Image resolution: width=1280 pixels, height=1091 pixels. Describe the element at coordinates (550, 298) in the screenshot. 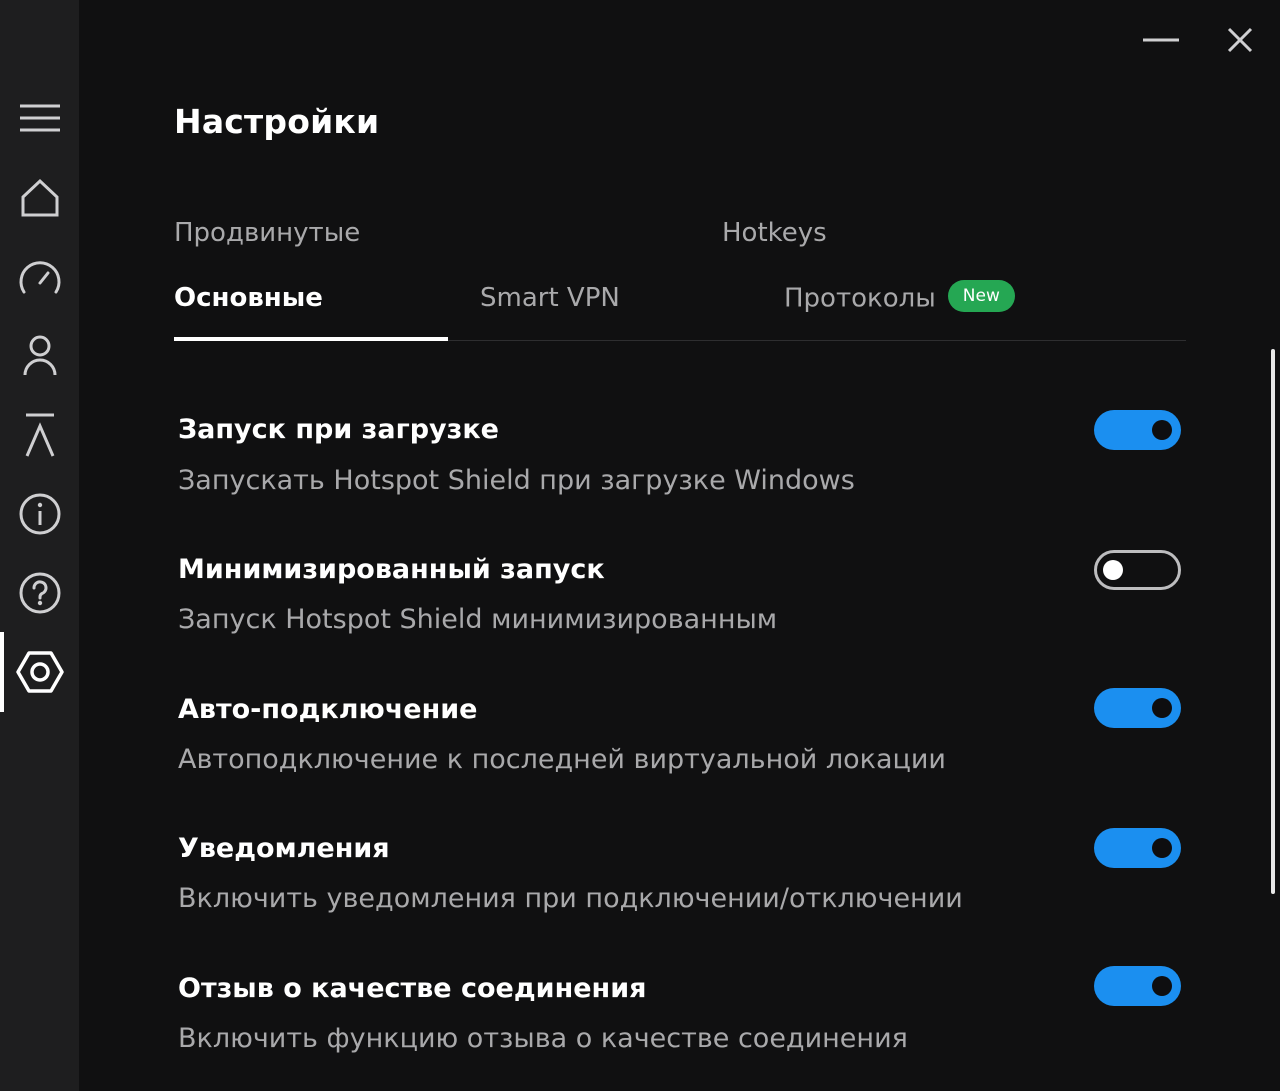

I see `tab-smart-vpn: Smart VPN` at that location.